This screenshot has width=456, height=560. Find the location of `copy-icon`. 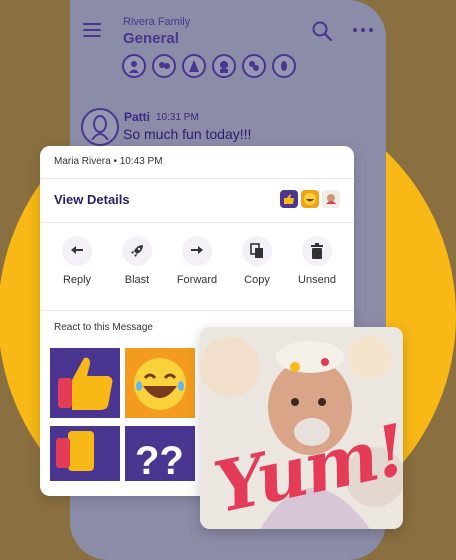

copy-icon is located at coordinates (257, 251).